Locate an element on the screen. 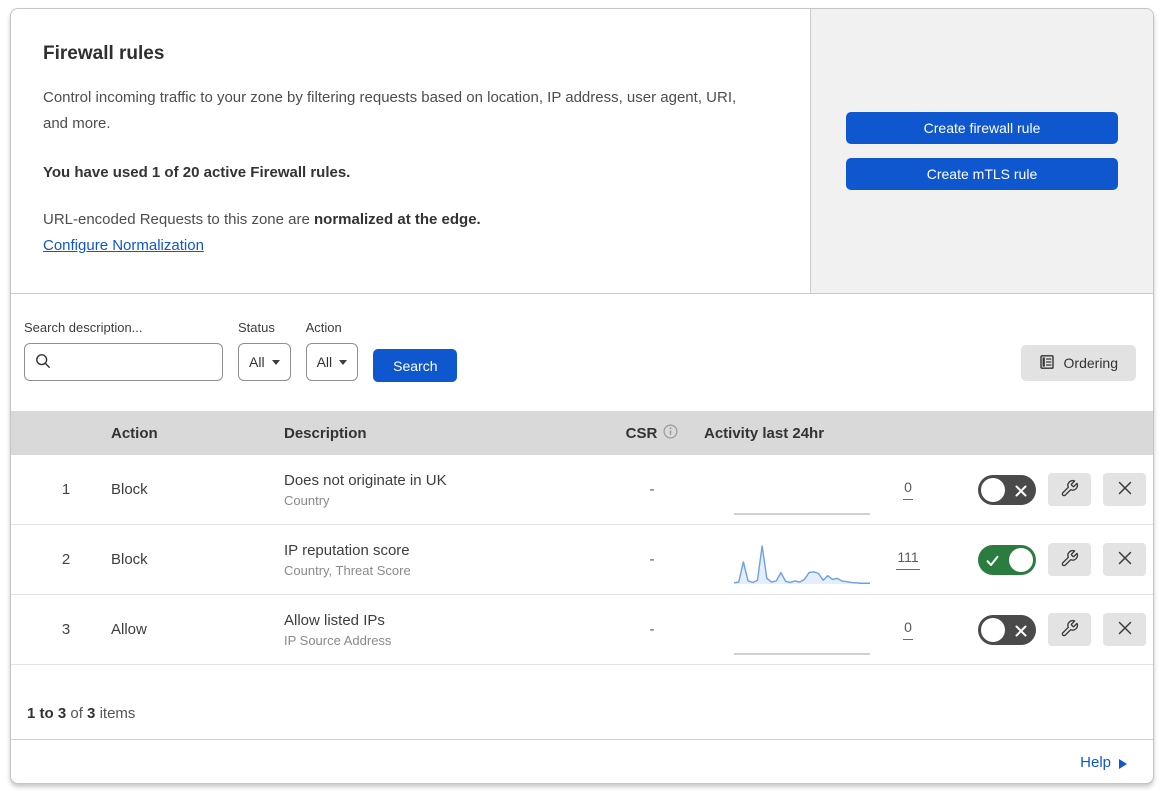  rule-priority: 1 is located at coordinates (66, 489).